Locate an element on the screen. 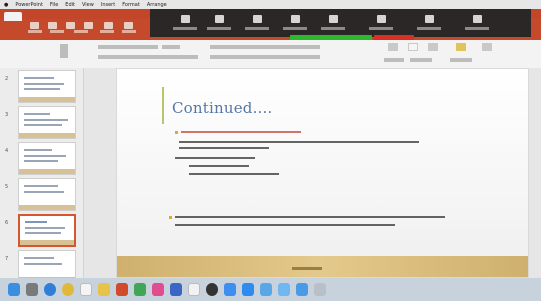  menu-item-arrange: Arrange is located at coordinates (157, 5).